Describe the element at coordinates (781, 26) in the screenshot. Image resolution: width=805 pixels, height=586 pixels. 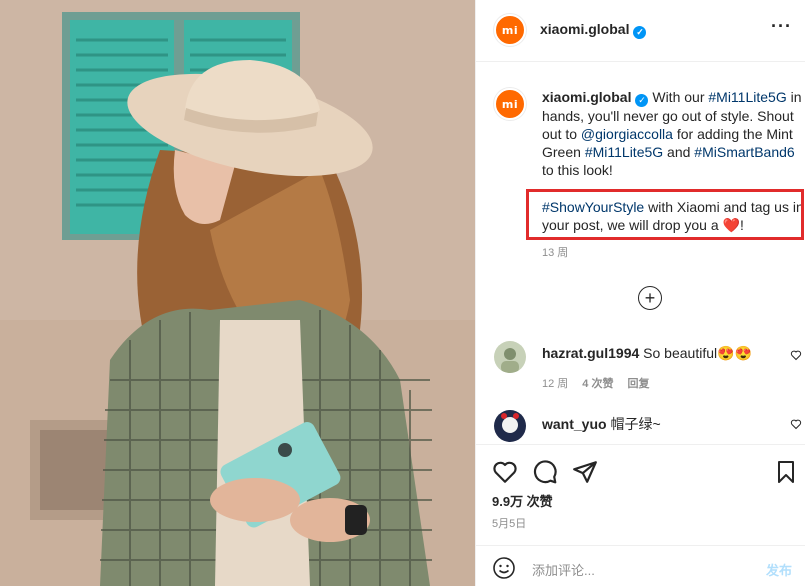
I see `more-icon: ···` at that location.